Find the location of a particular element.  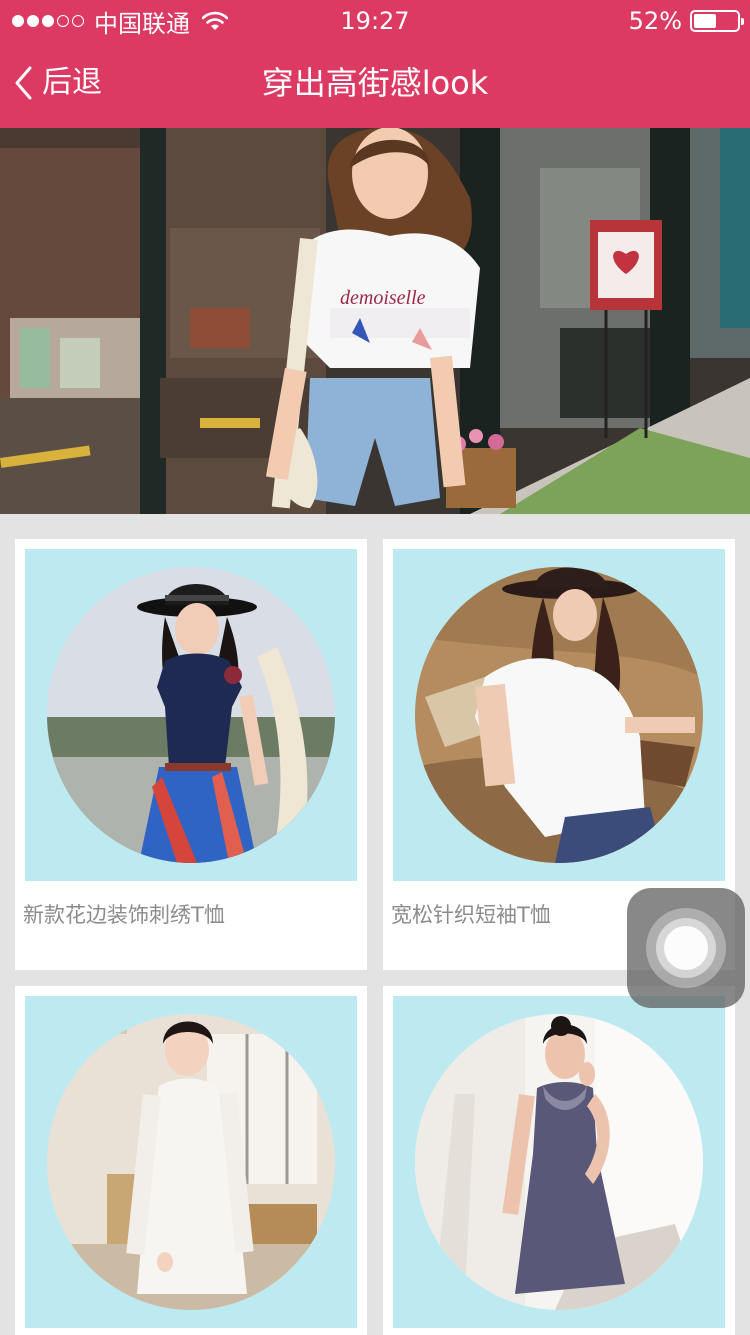

svg-text: demoiselle is located at coordinates (383, 298).